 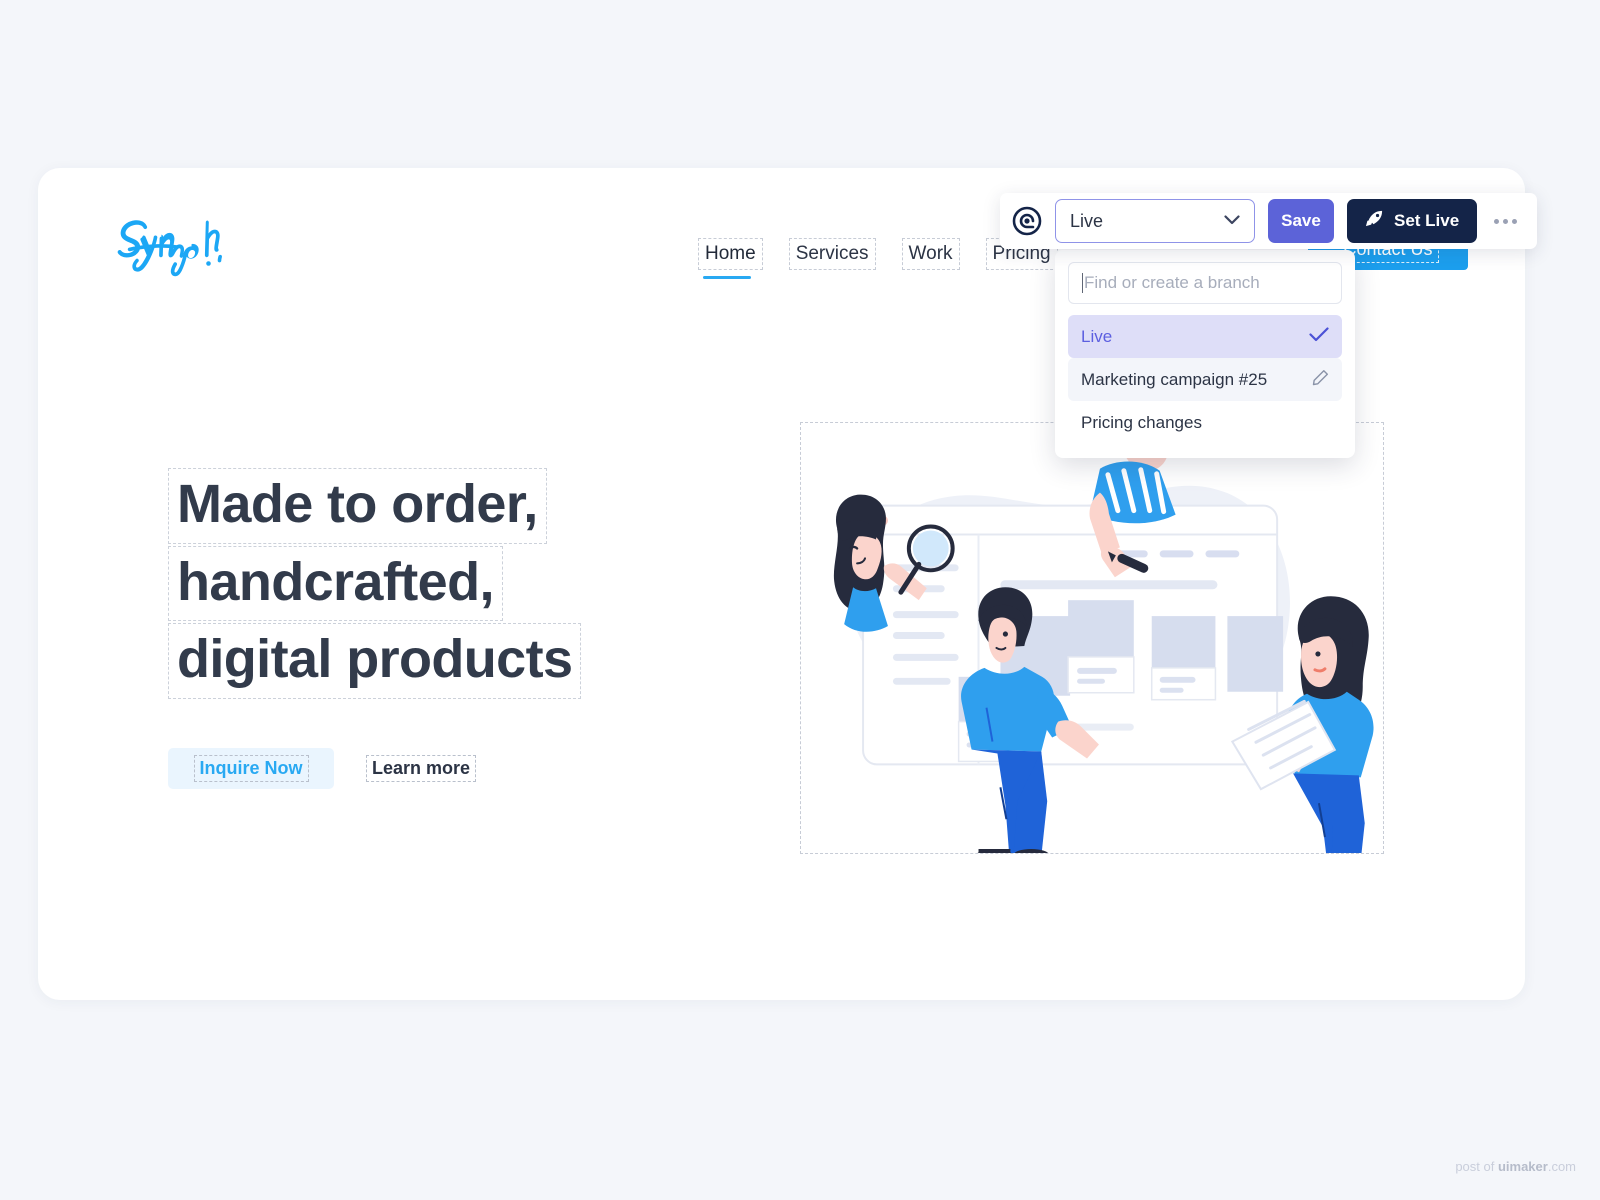 I want to click on watermark-suffix: .com, so click(x=1561, y=1166).